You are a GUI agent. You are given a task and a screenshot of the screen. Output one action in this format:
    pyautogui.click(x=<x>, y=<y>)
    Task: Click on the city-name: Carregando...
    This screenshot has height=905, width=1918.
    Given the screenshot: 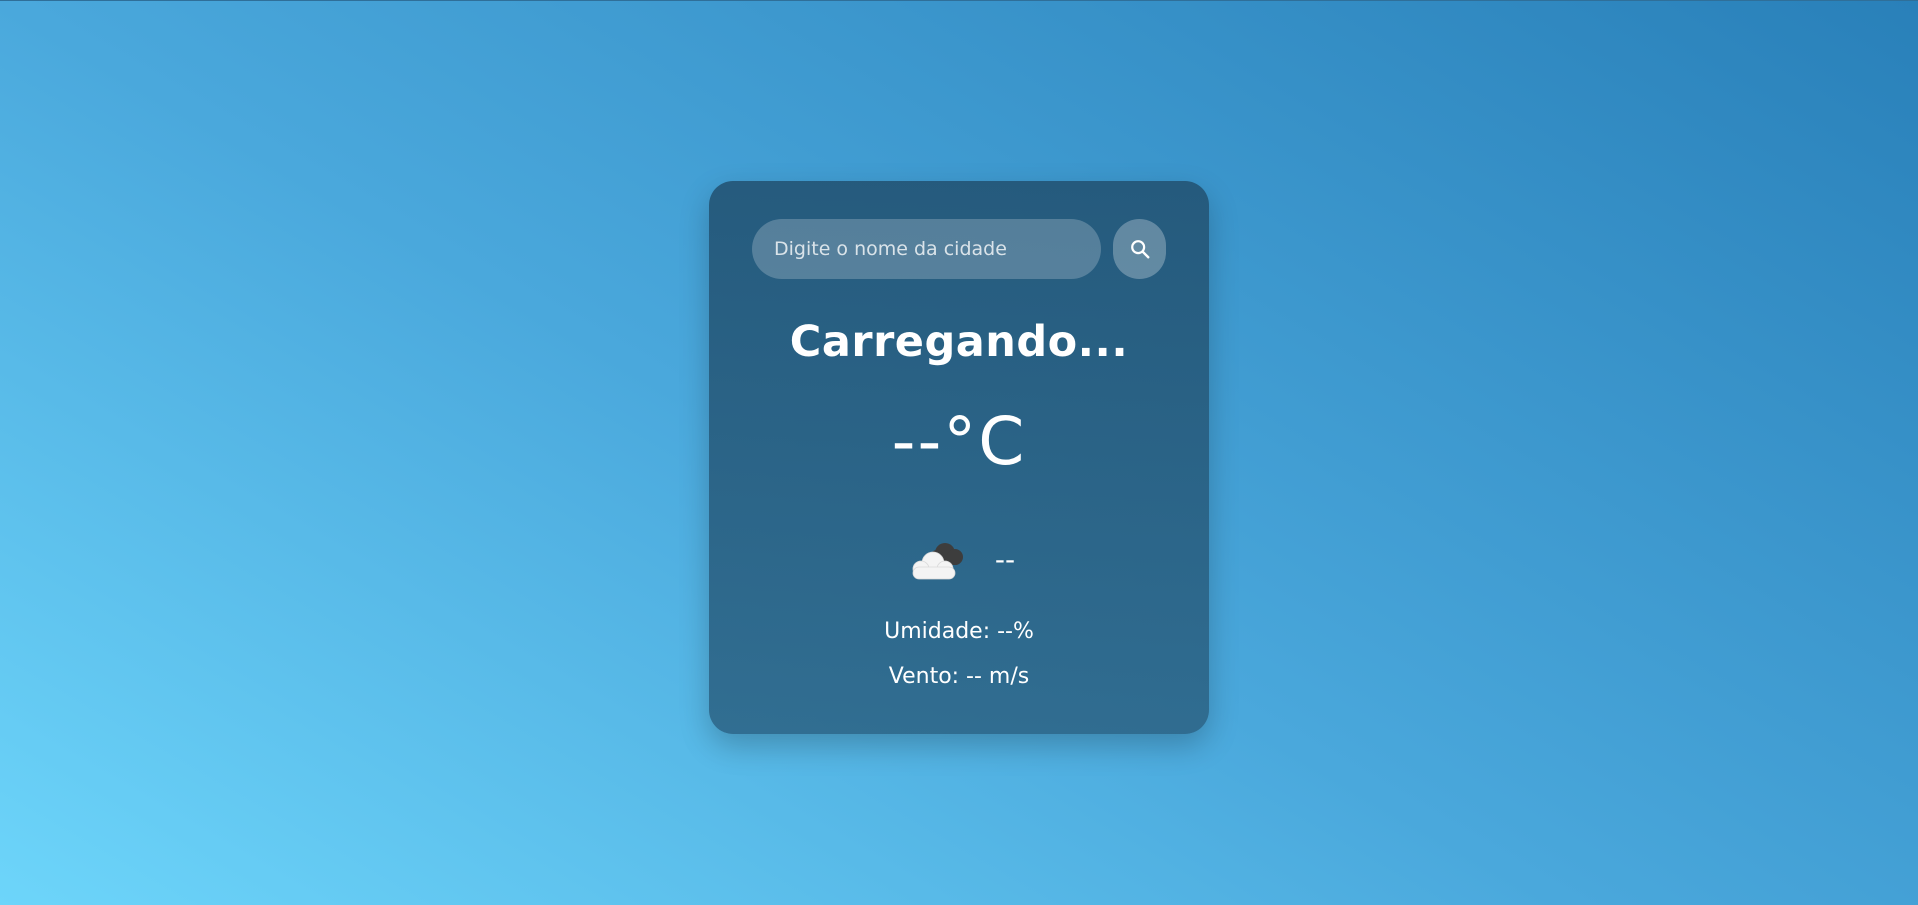 What is the action you would take?
    pyautogui.click(x=959, y=342)
    